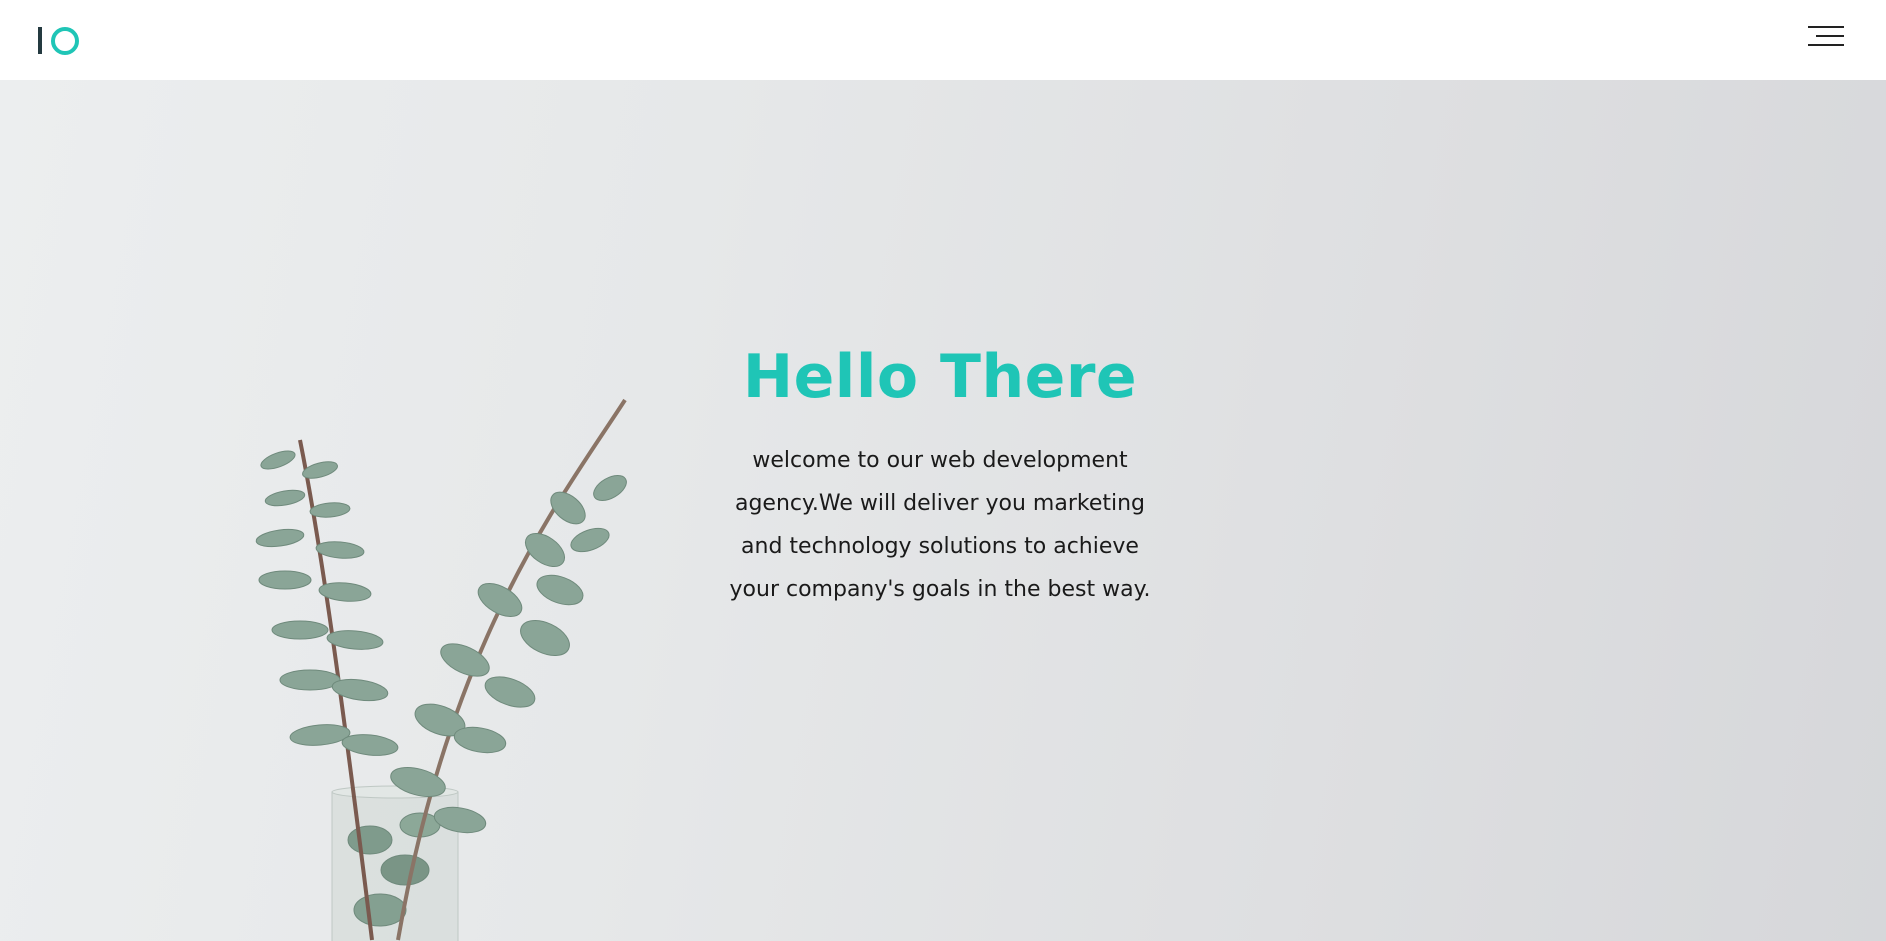  I want to click on menu-line-bottom, so click(1826, 45).